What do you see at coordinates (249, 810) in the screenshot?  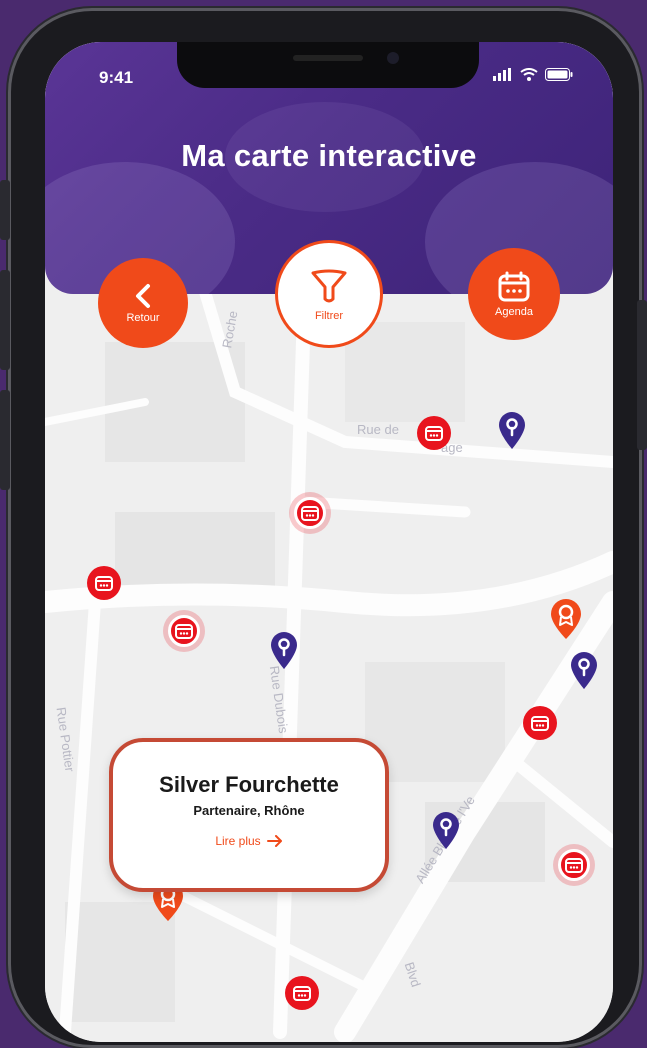 I see `popup-subtitle: Partenaire, Rhône` at bounding box center [249, 810].